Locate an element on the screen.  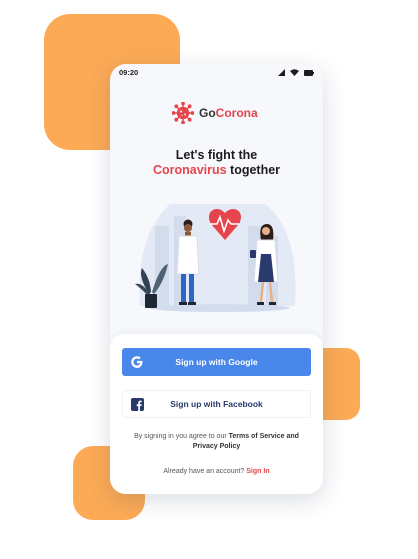
facebook-signup-label: Sign up with Facebook is located at coordinates (216, 404).